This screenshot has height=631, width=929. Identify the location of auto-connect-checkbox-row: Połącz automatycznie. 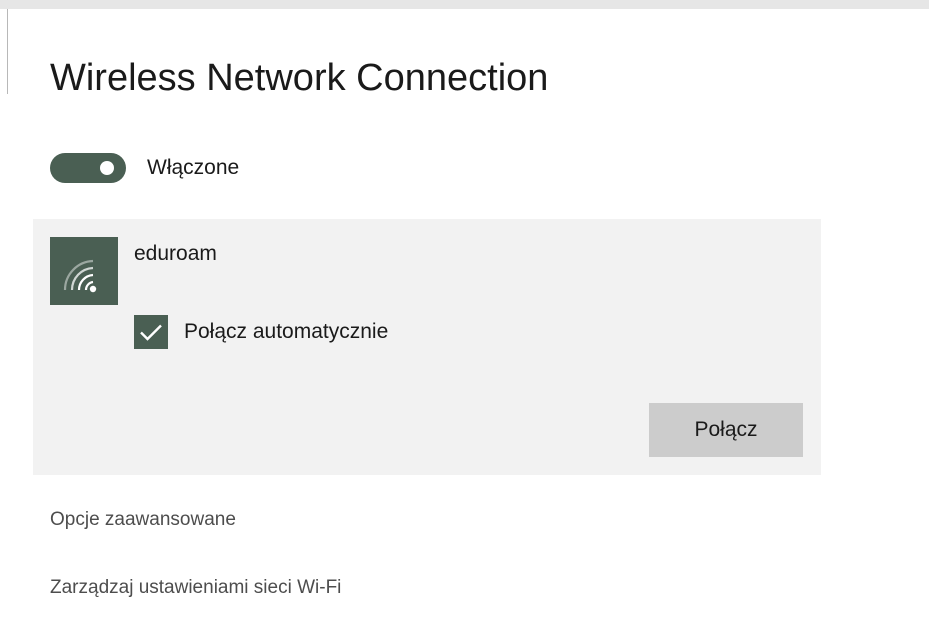
(261, 332).